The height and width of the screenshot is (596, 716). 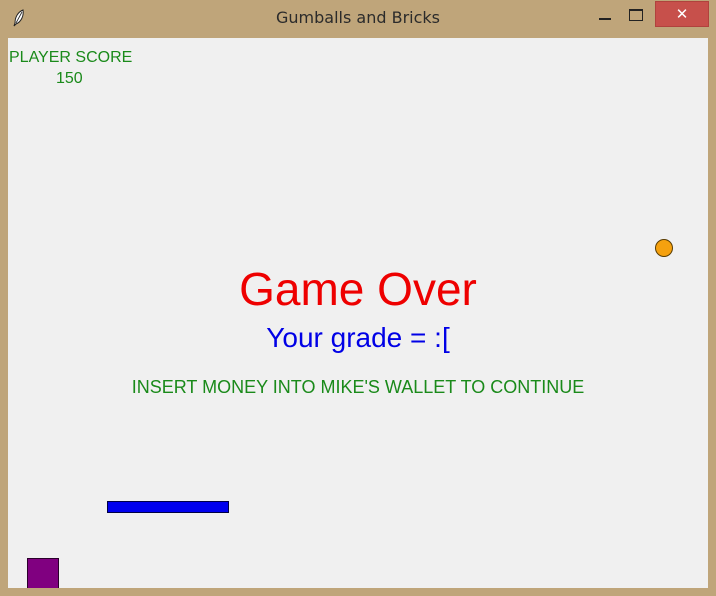 What do you see at coordinates (69, 78) in the screenshot?
I see `score-value: 150` at bounding box center [69, 78].